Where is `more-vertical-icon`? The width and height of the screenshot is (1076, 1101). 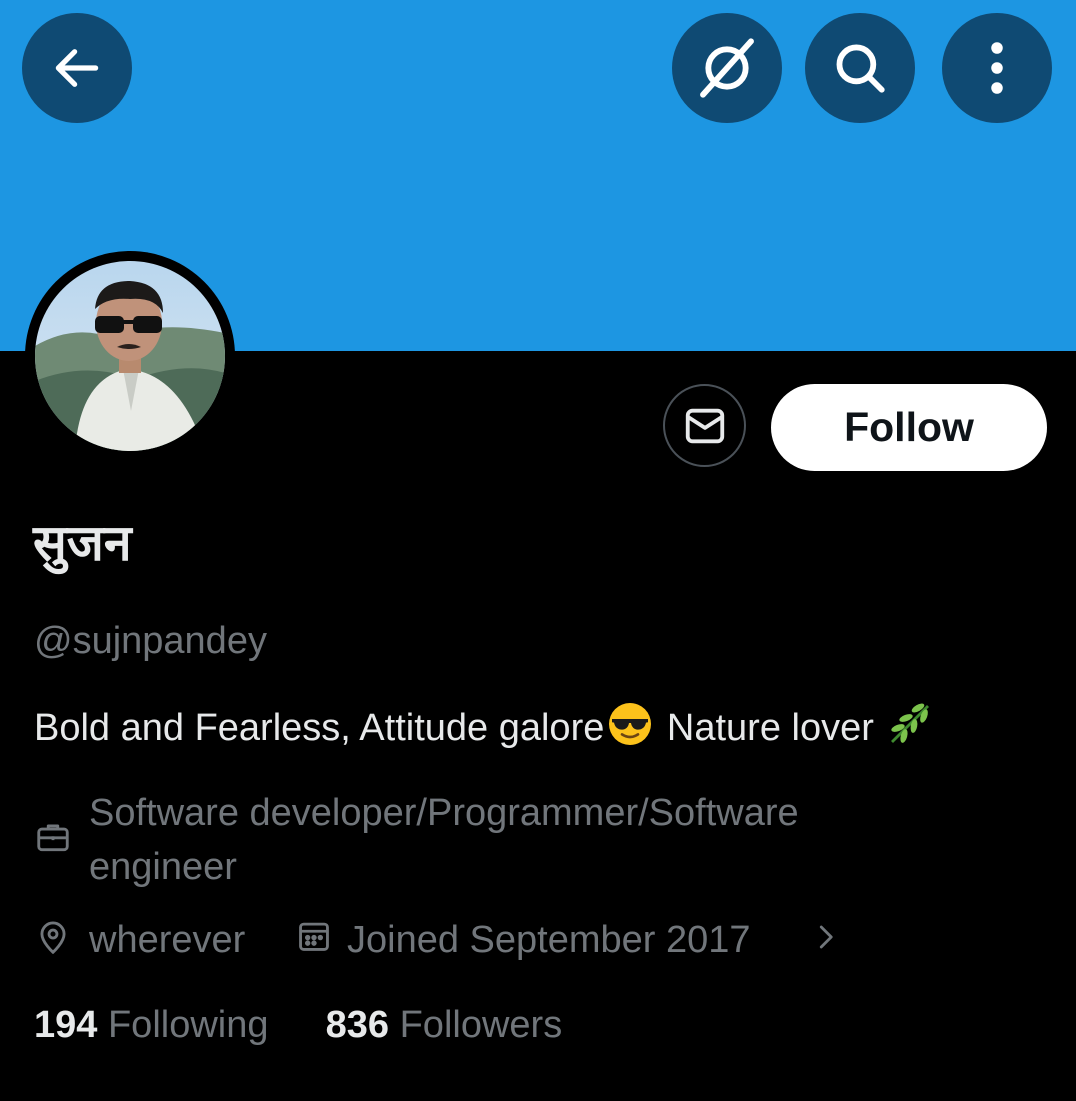 more-vertical-icon is located at coordinates (997, 68).